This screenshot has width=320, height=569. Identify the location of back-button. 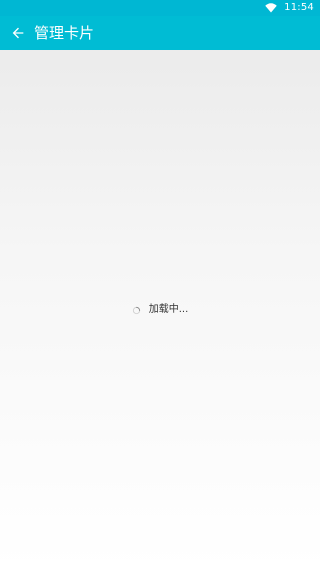
(18, 33).